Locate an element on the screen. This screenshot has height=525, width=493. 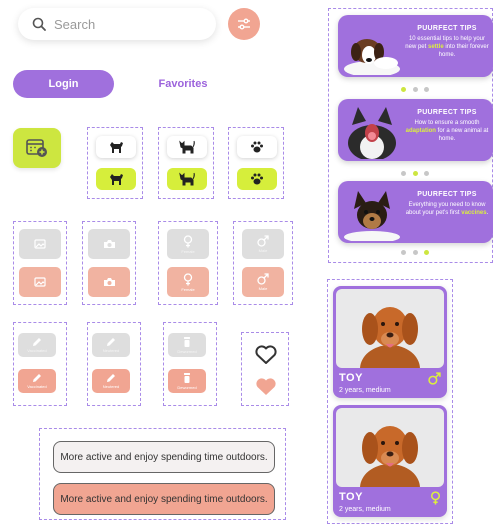
dewormed-toggle-set: Dewormed Dewormed is located at coordinates (190, 364).